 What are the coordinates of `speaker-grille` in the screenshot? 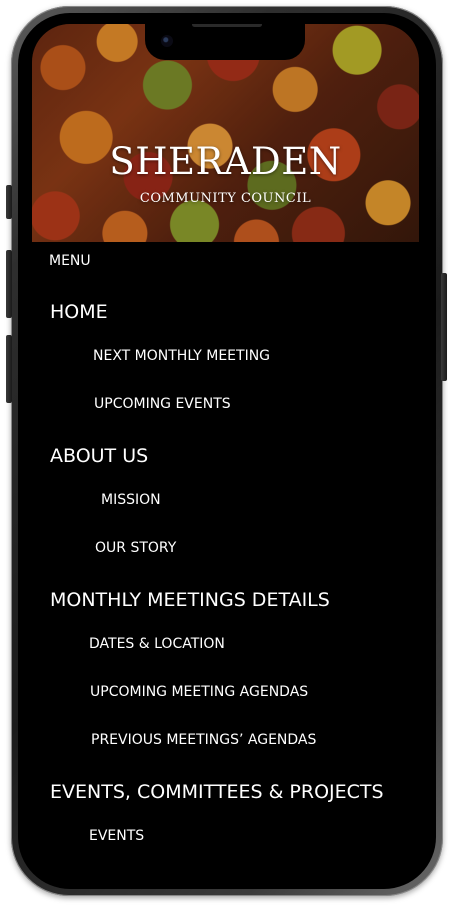 It's located at (227, 25).